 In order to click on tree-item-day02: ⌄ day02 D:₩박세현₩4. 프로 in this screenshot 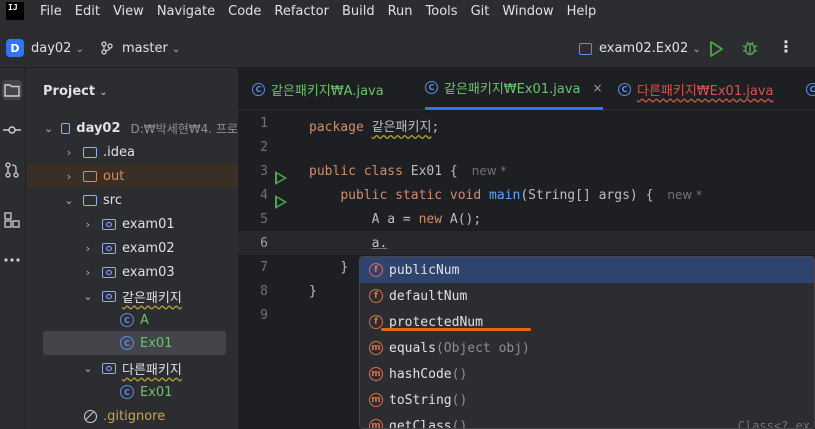, I will do `click(132, 128)`.